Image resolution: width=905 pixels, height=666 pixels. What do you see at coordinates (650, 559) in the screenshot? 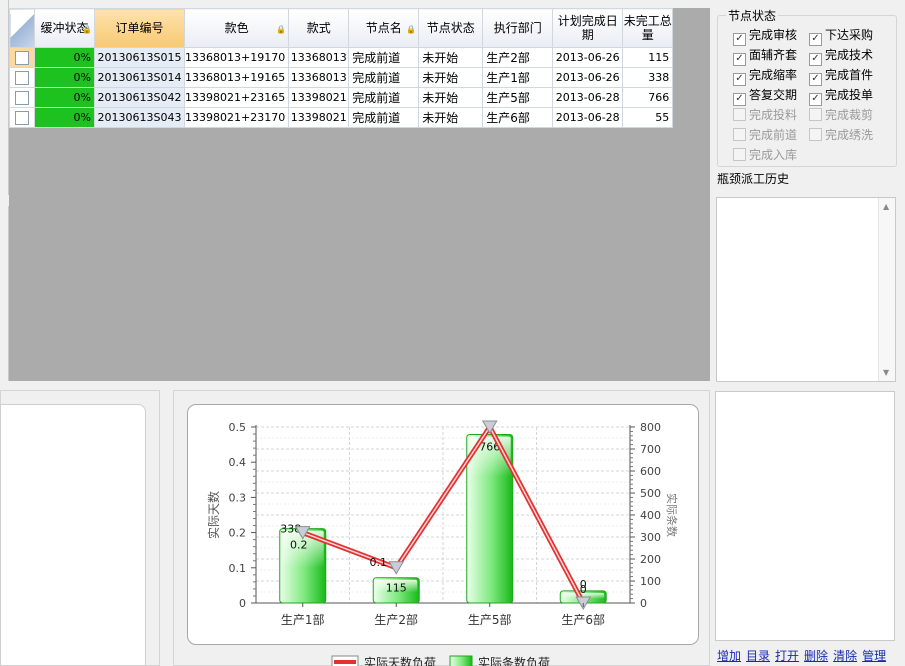
I see `y-tick-label-right: 200` at bounding box center [650, 559].